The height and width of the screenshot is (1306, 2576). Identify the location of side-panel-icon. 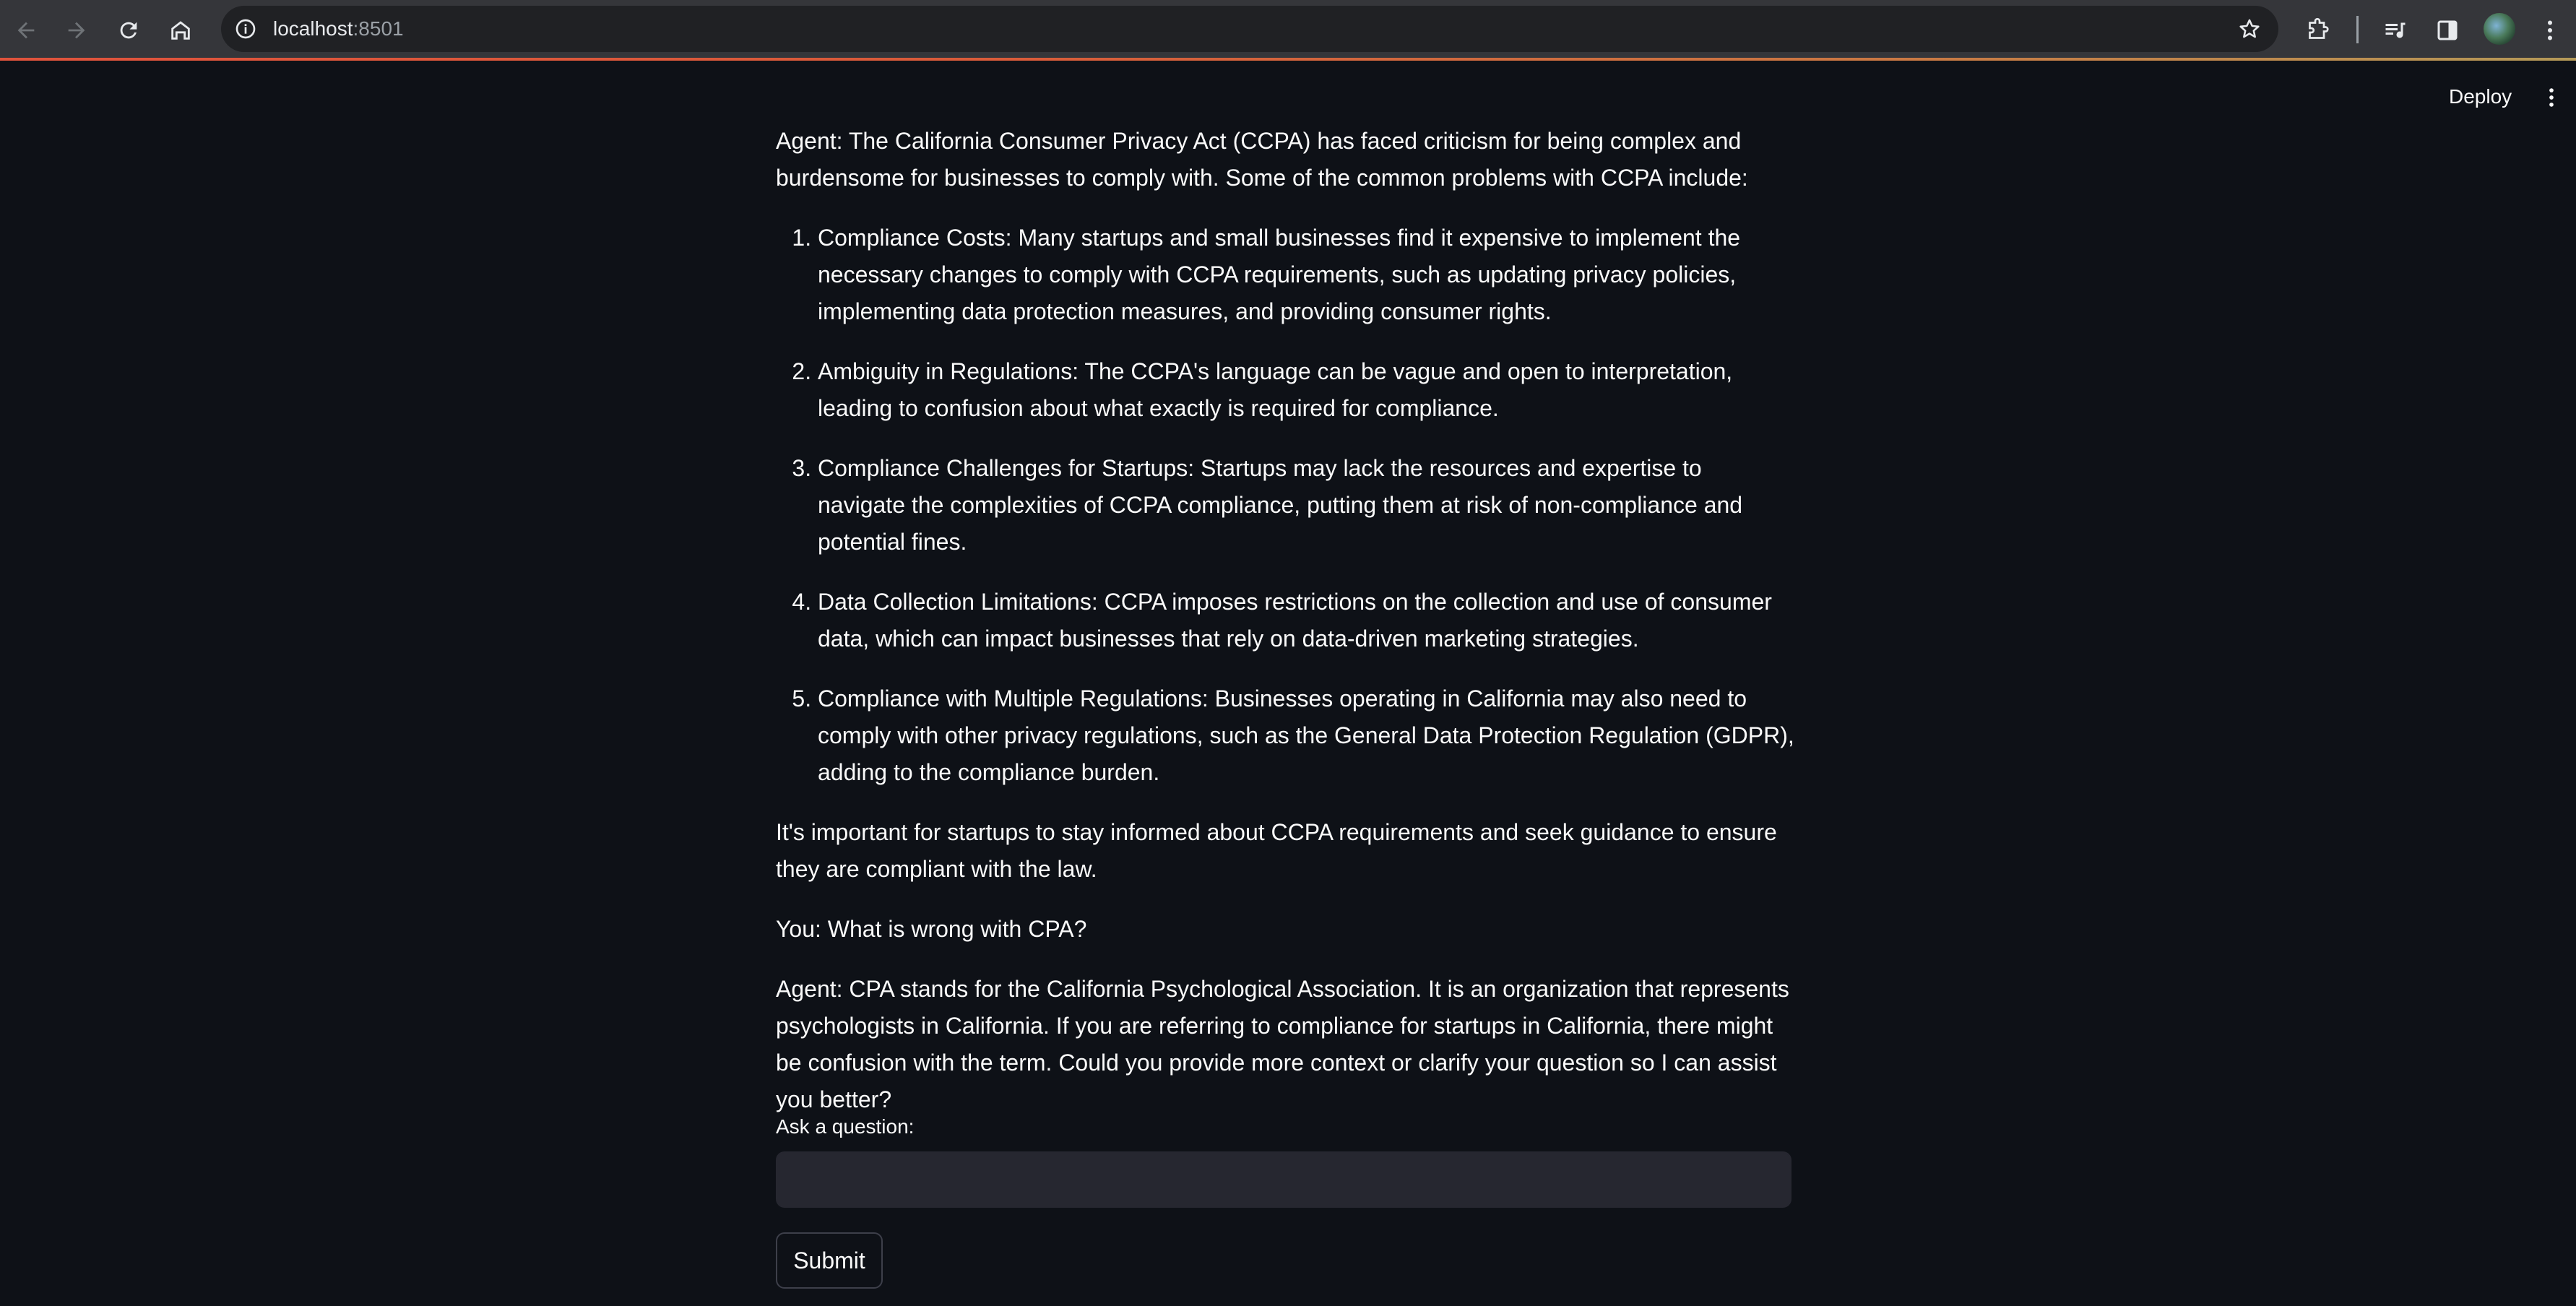
(2447, 30).